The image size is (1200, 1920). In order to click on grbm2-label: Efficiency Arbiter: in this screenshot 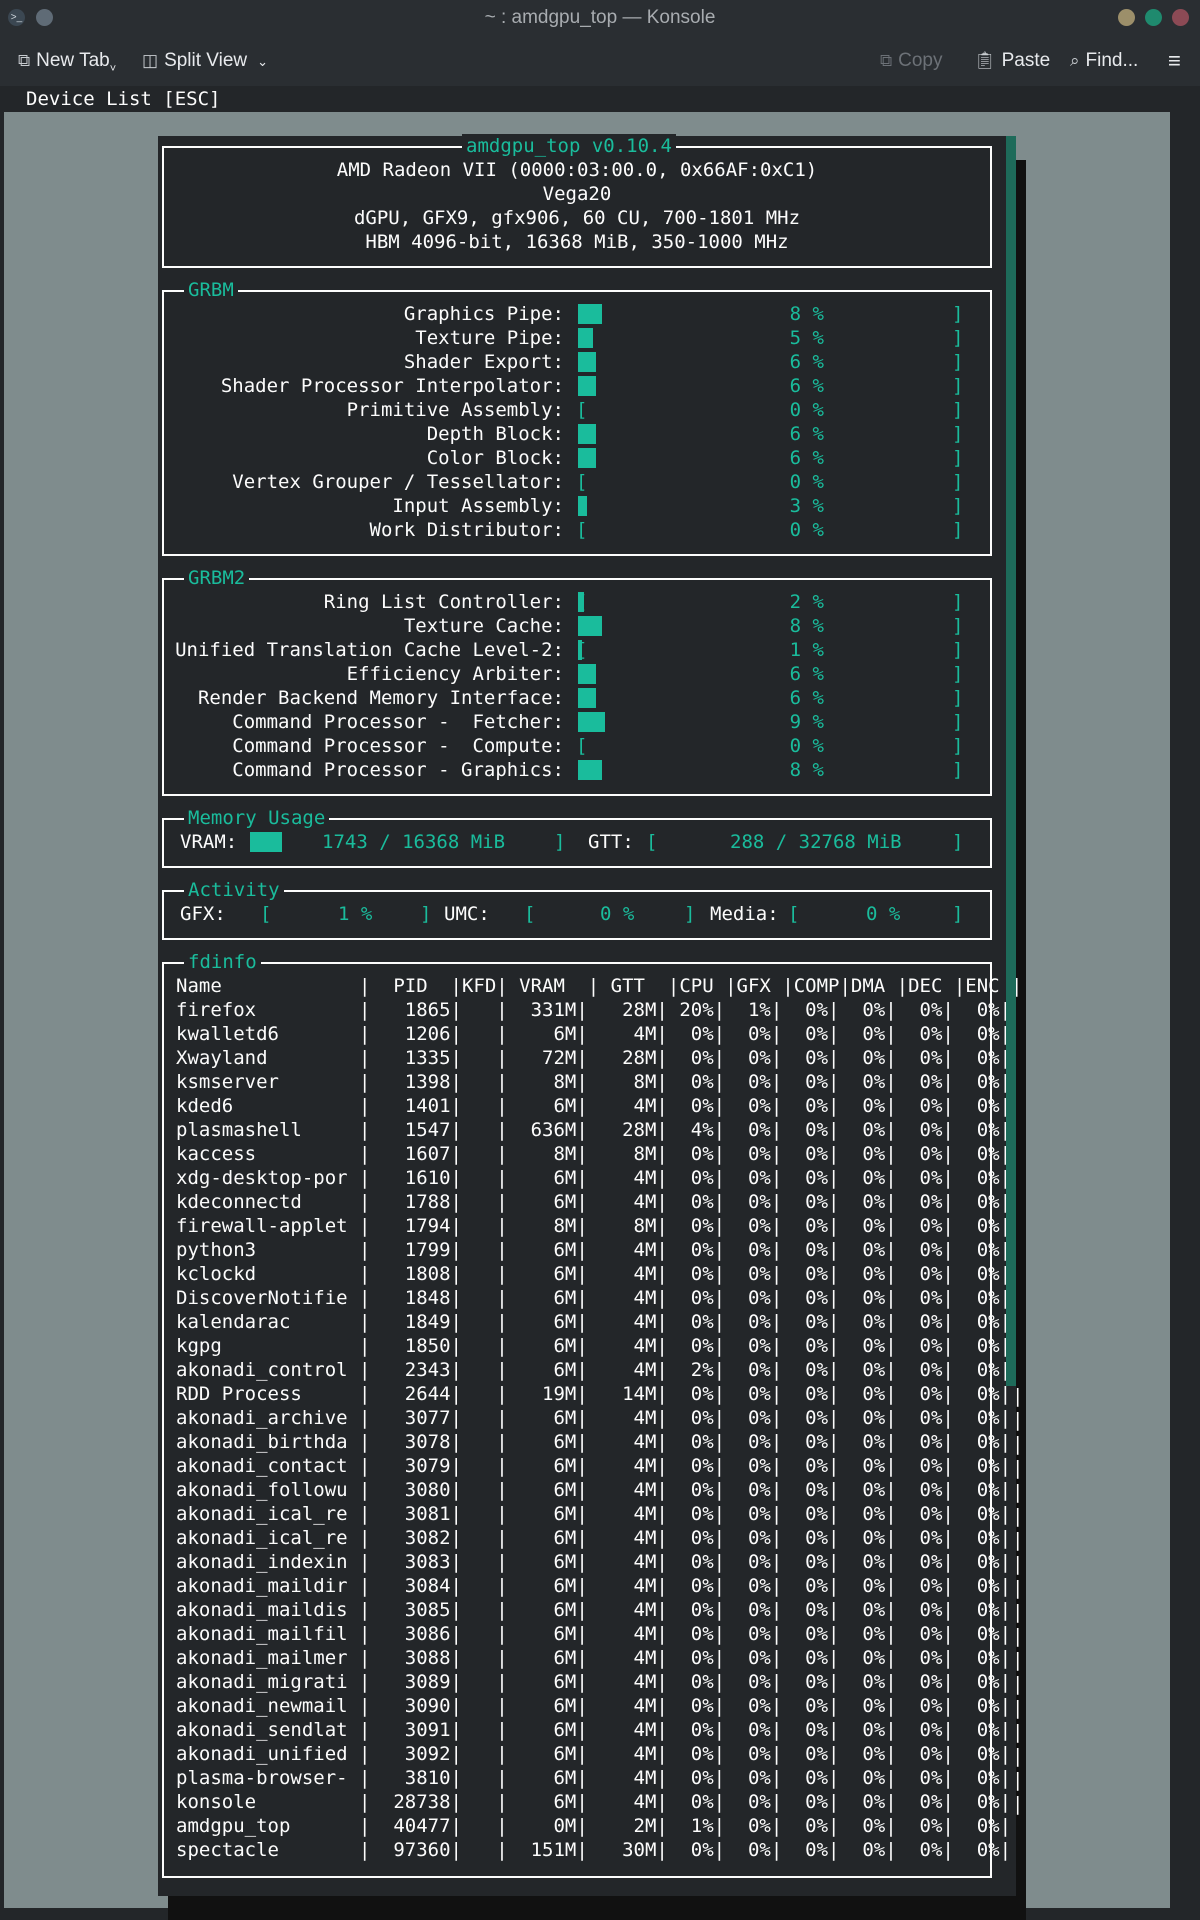, I will do `click(455, 674)`.